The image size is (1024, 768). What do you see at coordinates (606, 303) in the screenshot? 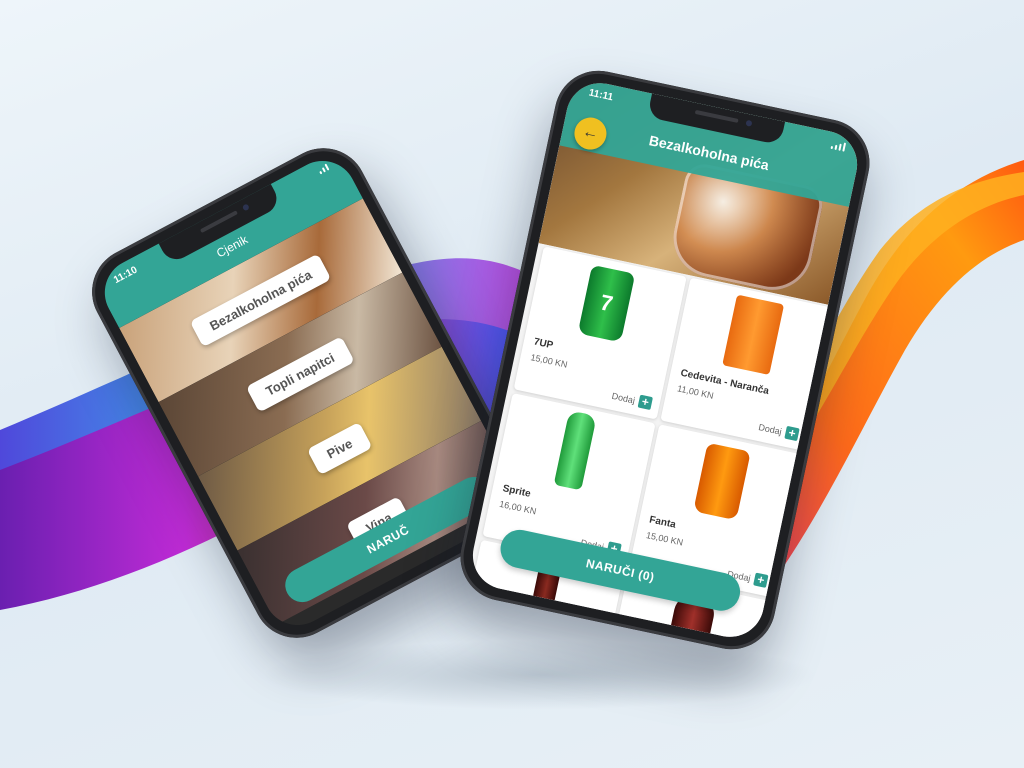
I see `can-7up-icon: 7` at bounding box center [606, 303].